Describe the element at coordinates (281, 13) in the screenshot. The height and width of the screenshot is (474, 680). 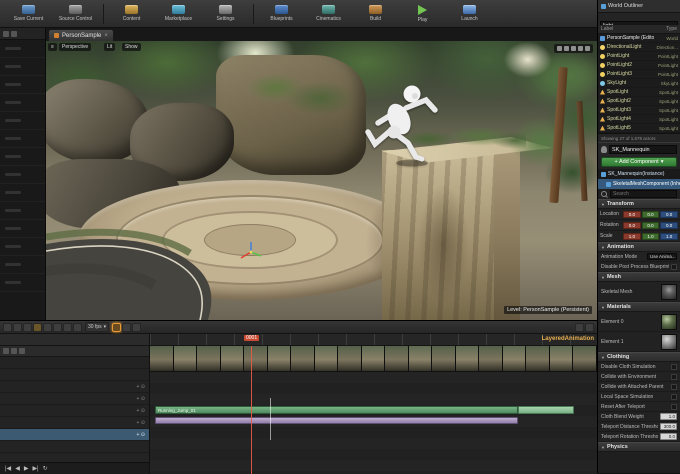
I see `blueprints-button: Blueprints` at that location.